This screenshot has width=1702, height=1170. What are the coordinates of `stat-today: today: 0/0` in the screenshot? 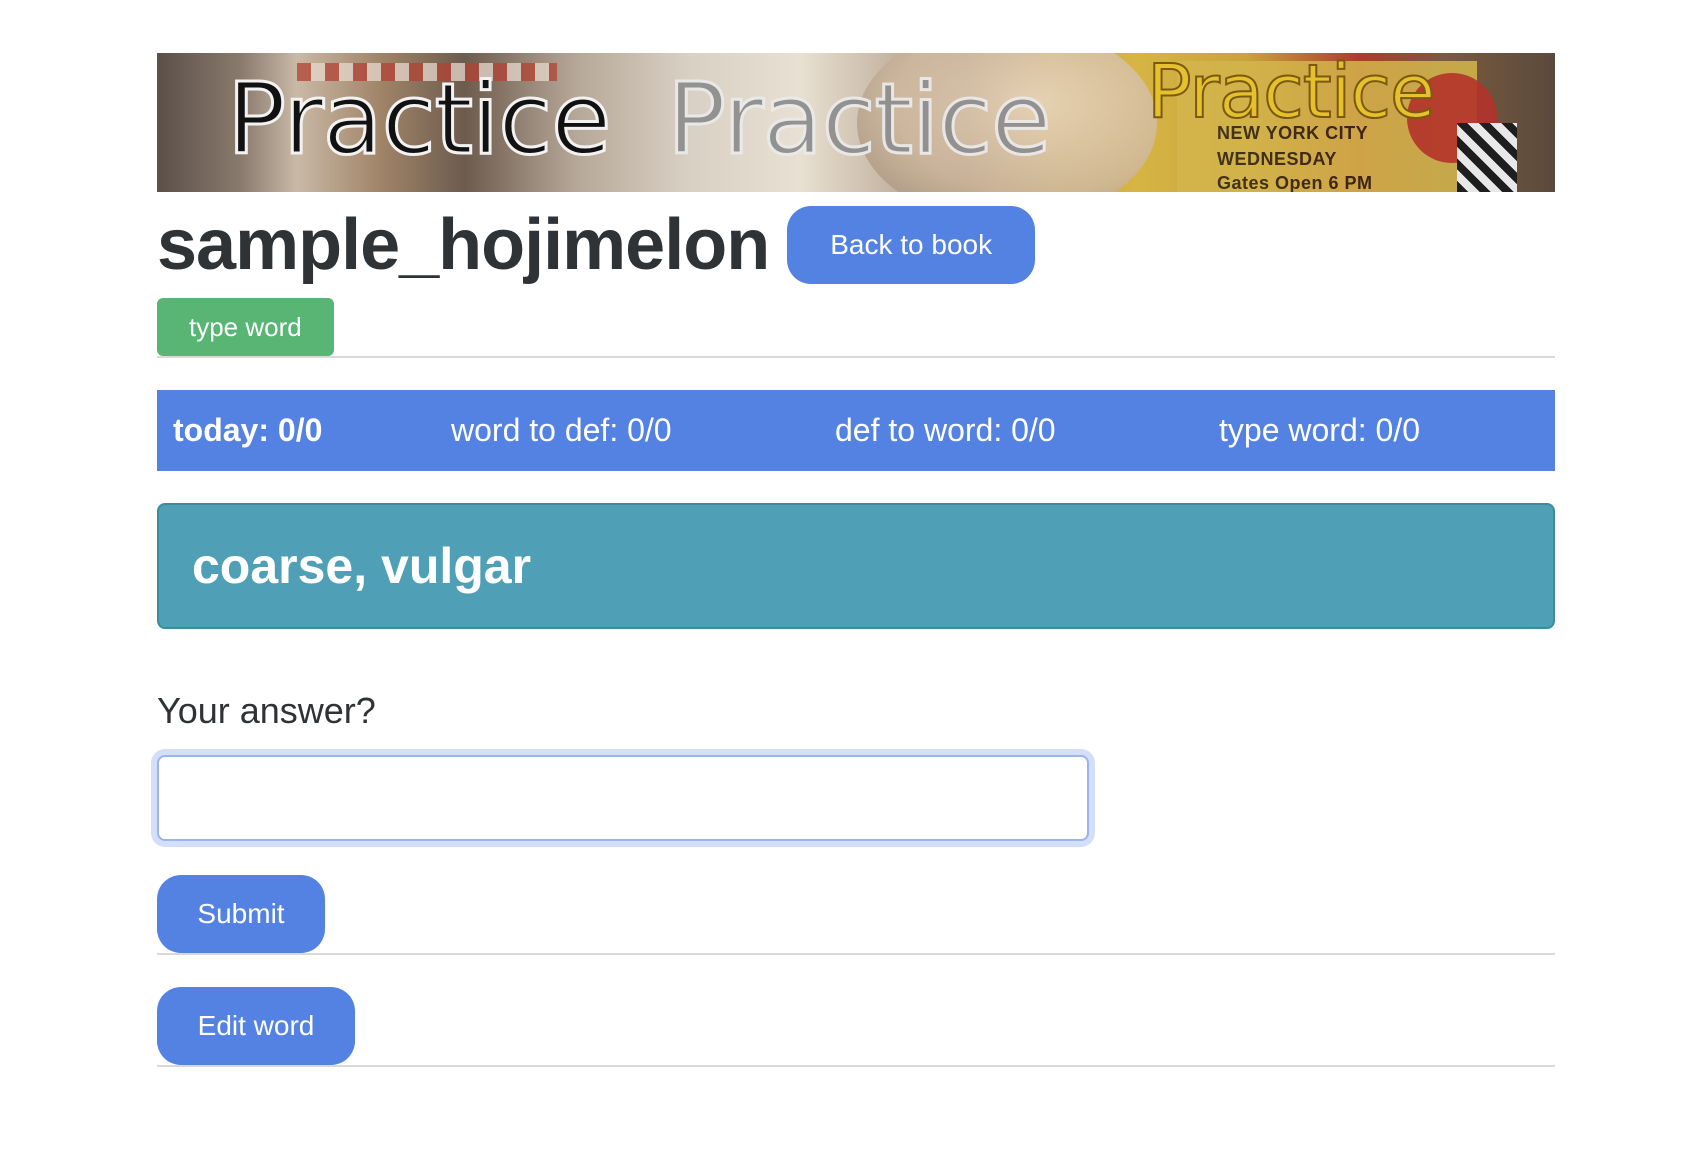 It's located at (248, 430).